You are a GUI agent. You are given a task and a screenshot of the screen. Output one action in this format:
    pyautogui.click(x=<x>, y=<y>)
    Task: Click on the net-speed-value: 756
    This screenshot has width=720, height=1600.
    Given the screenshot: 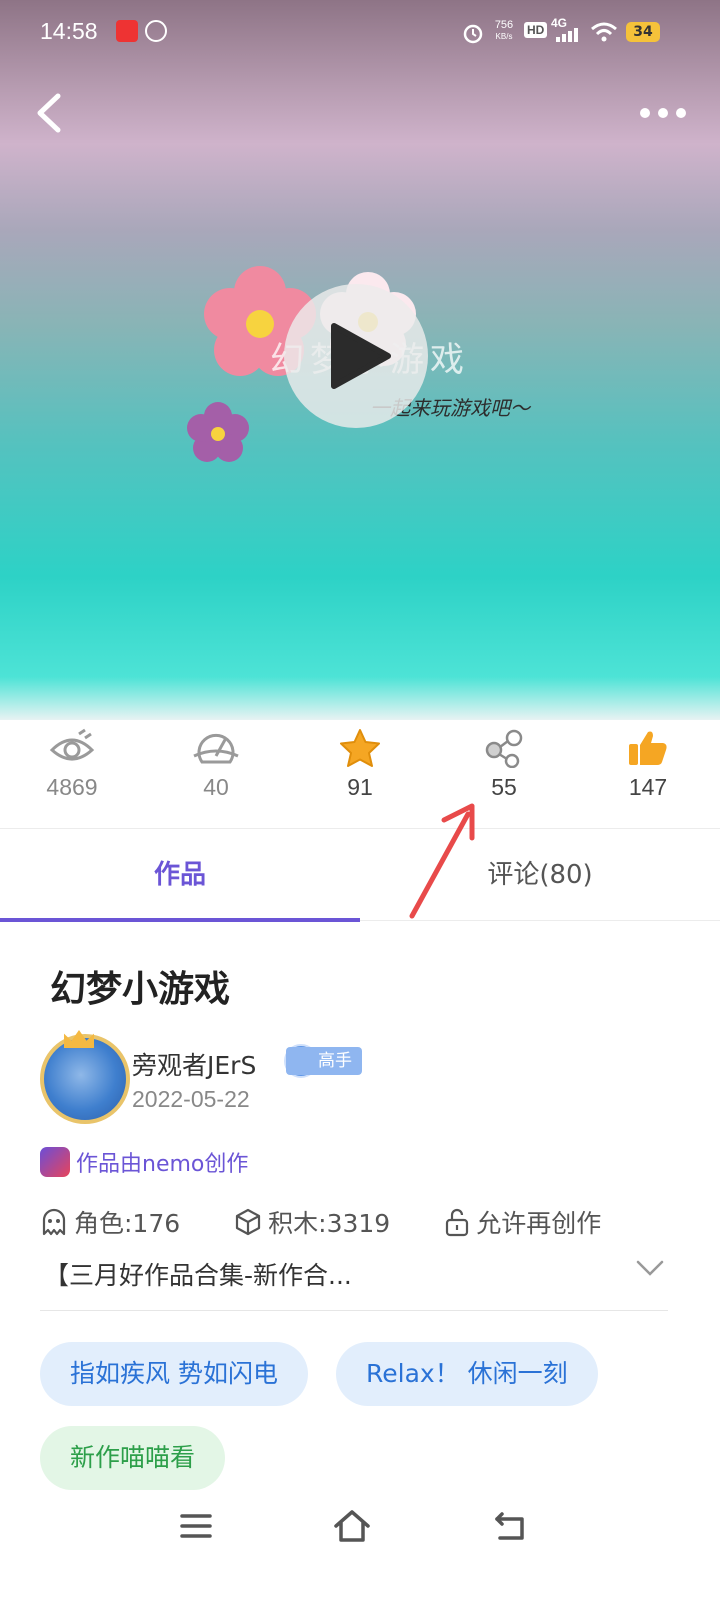 What is the action you would take?
    pyautogui.click(x=504, y=25)
    